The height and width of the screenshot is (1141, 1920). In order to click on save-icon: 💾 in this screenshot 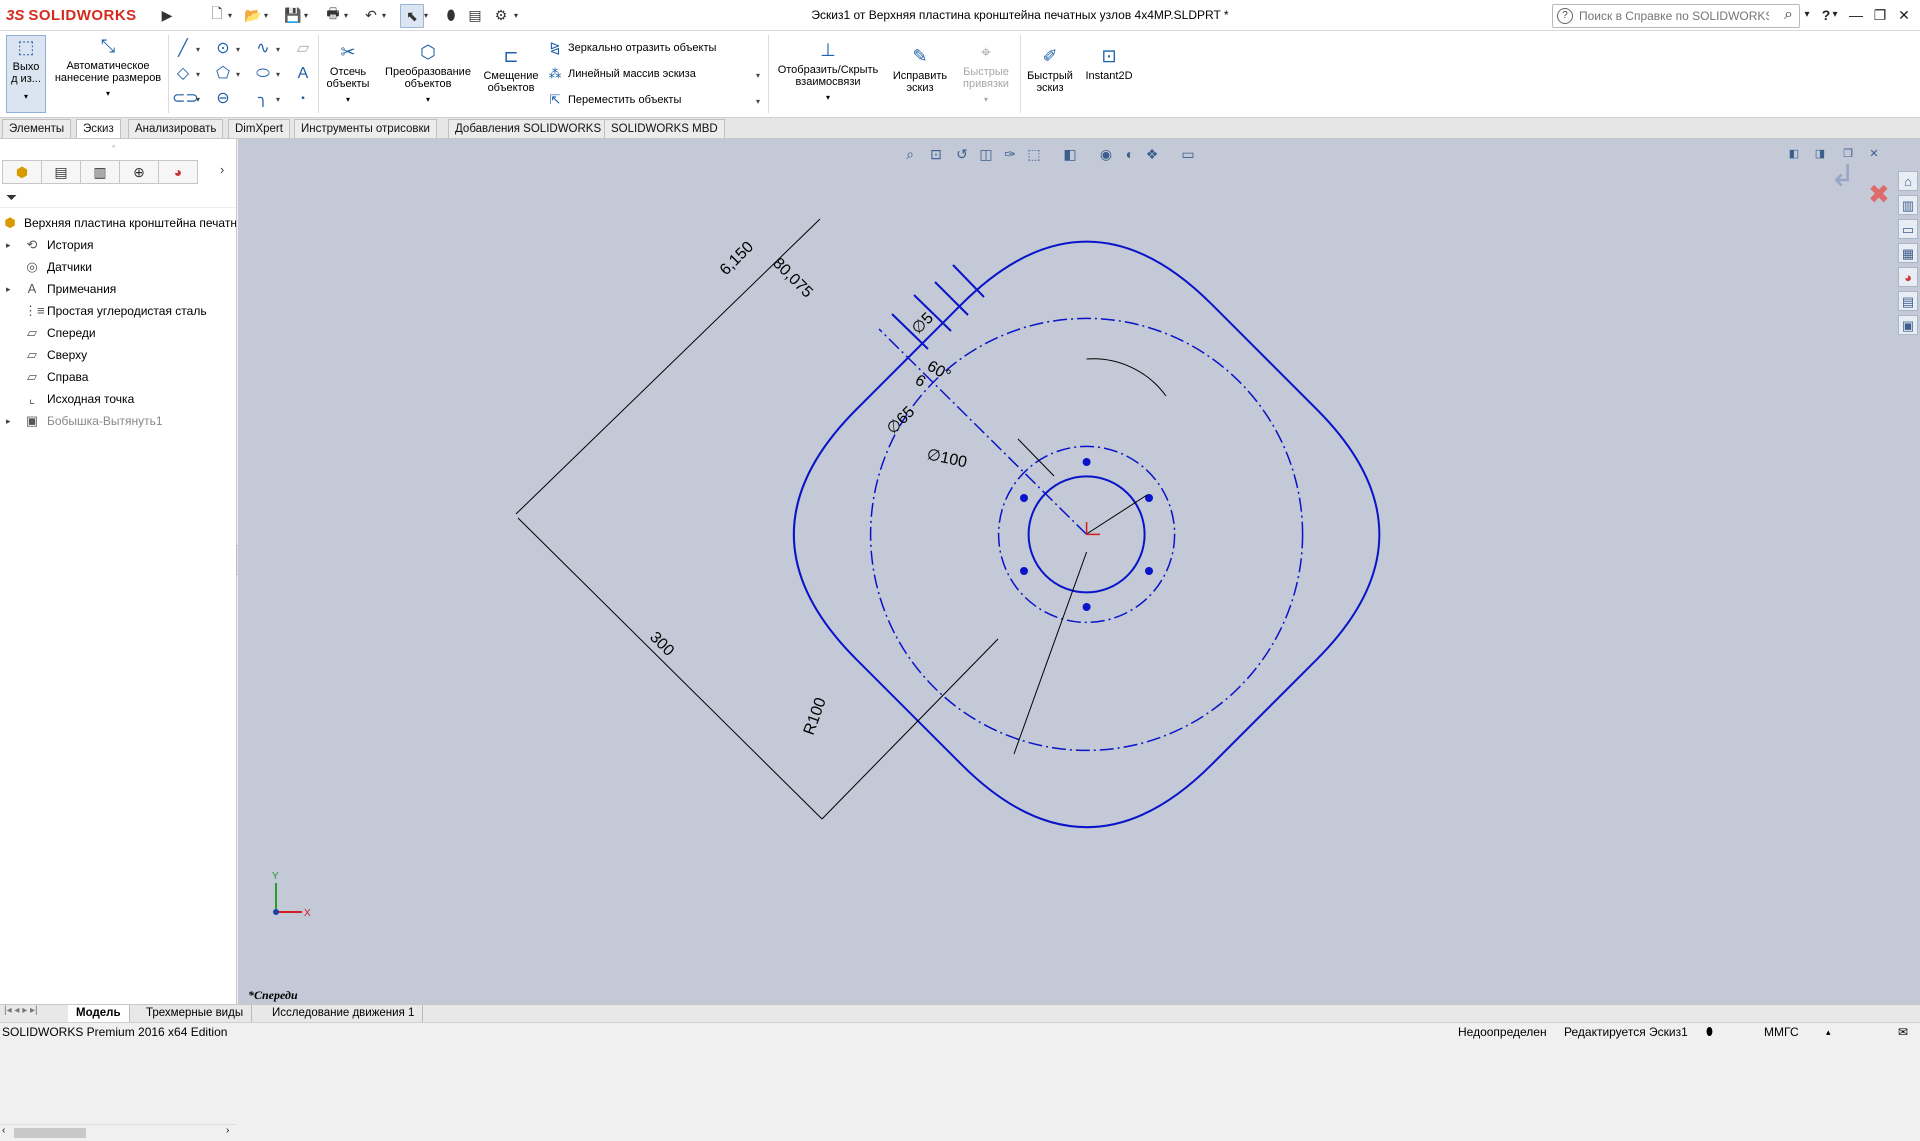, I will do `click(293, 15)`.